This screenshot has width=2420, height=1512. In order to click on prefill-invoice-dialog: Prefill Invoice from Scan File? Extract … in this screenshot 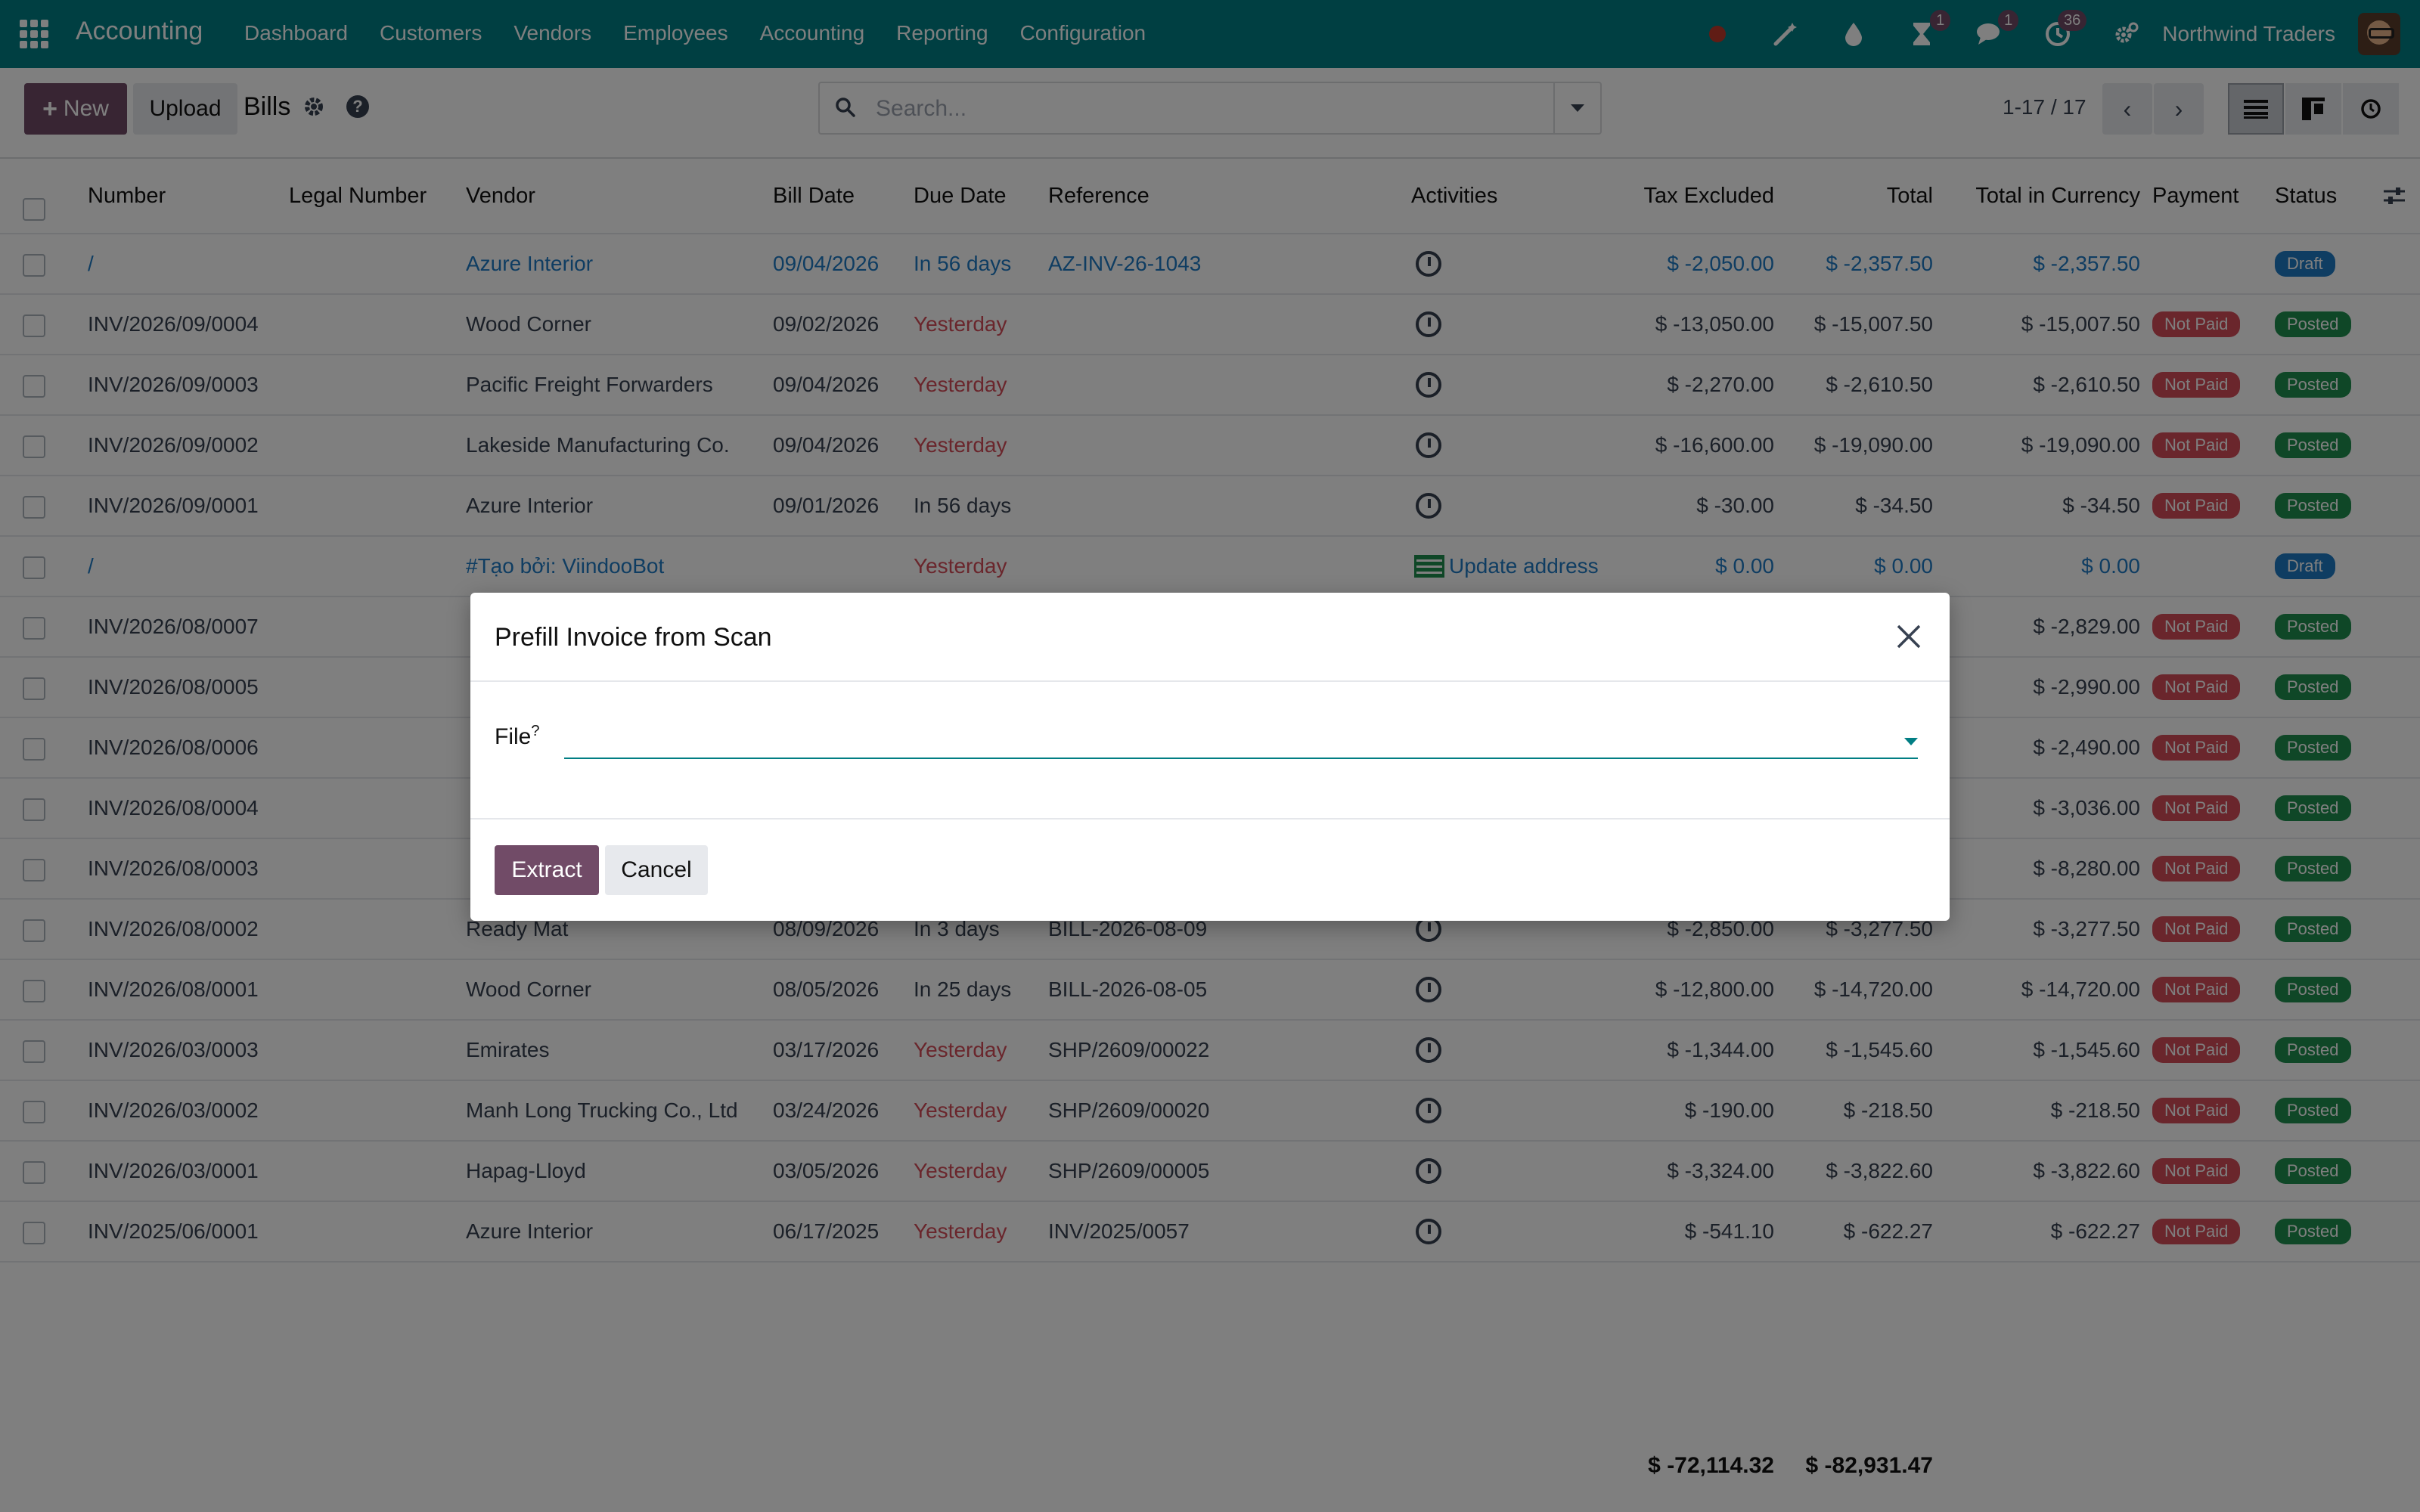, I will do `click(1210, 757)`.